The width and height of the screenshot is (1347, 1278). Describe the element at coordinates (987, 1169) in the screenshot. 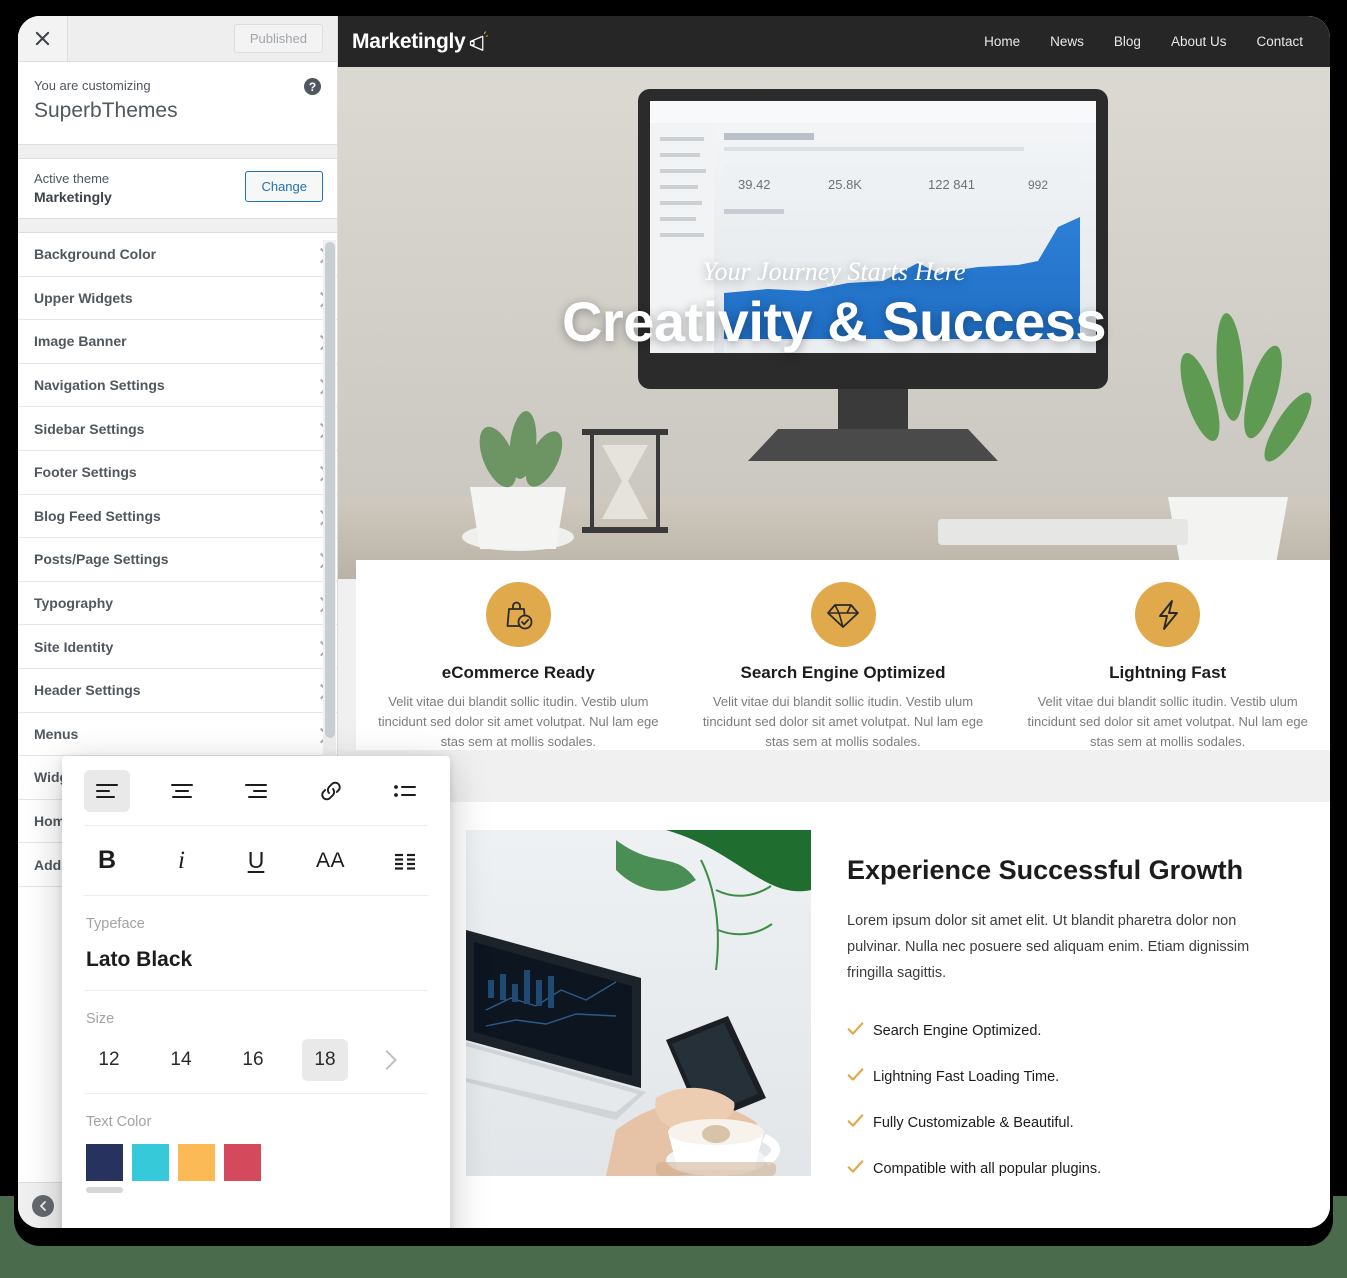

I see `checklist-label: Compatible with all popular plugins.` at that location.